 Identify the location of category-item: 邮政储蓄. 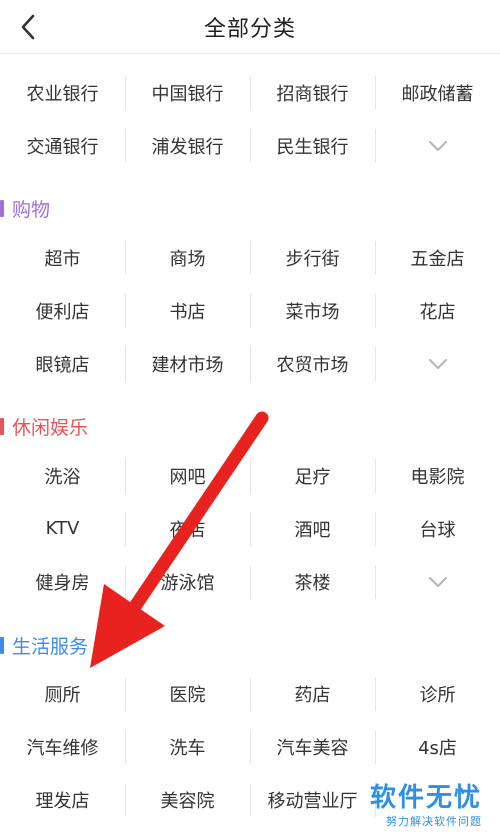
(437, 92).